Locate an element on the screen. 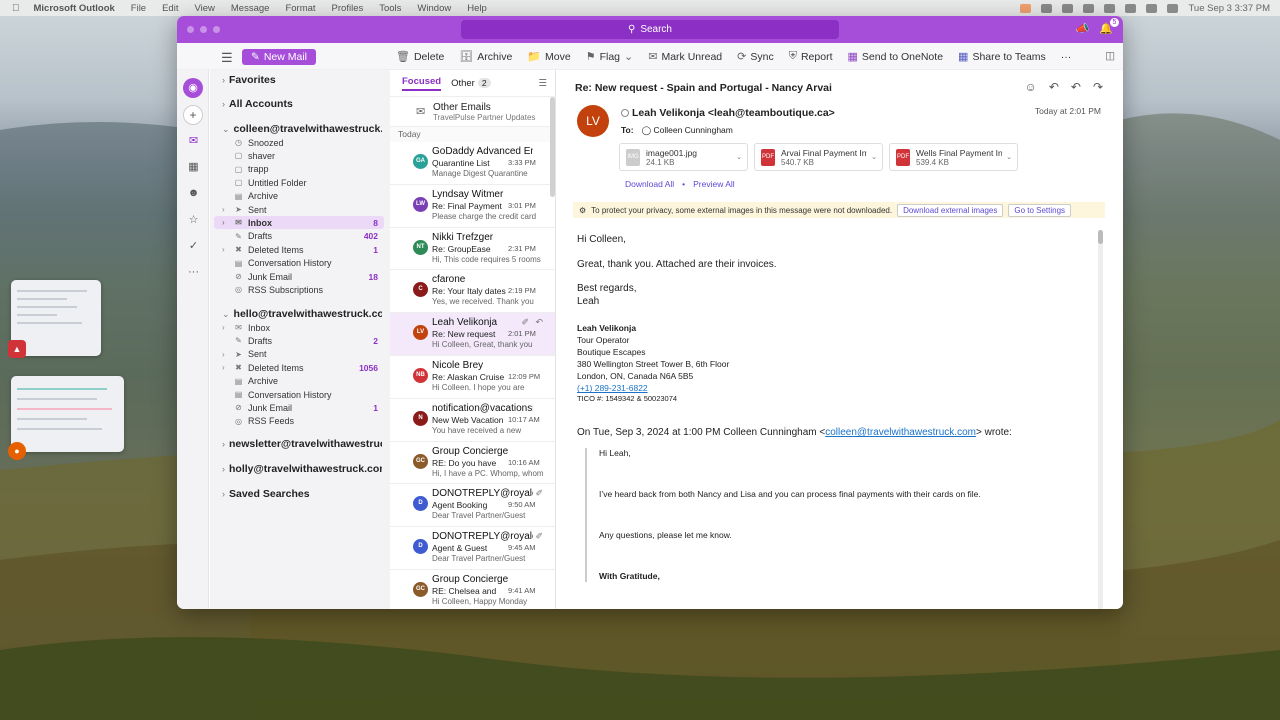 Image resolution: width=1280 pixels, height=720 pixels. people-icon: ☻ is located at coordinates (193, 193).